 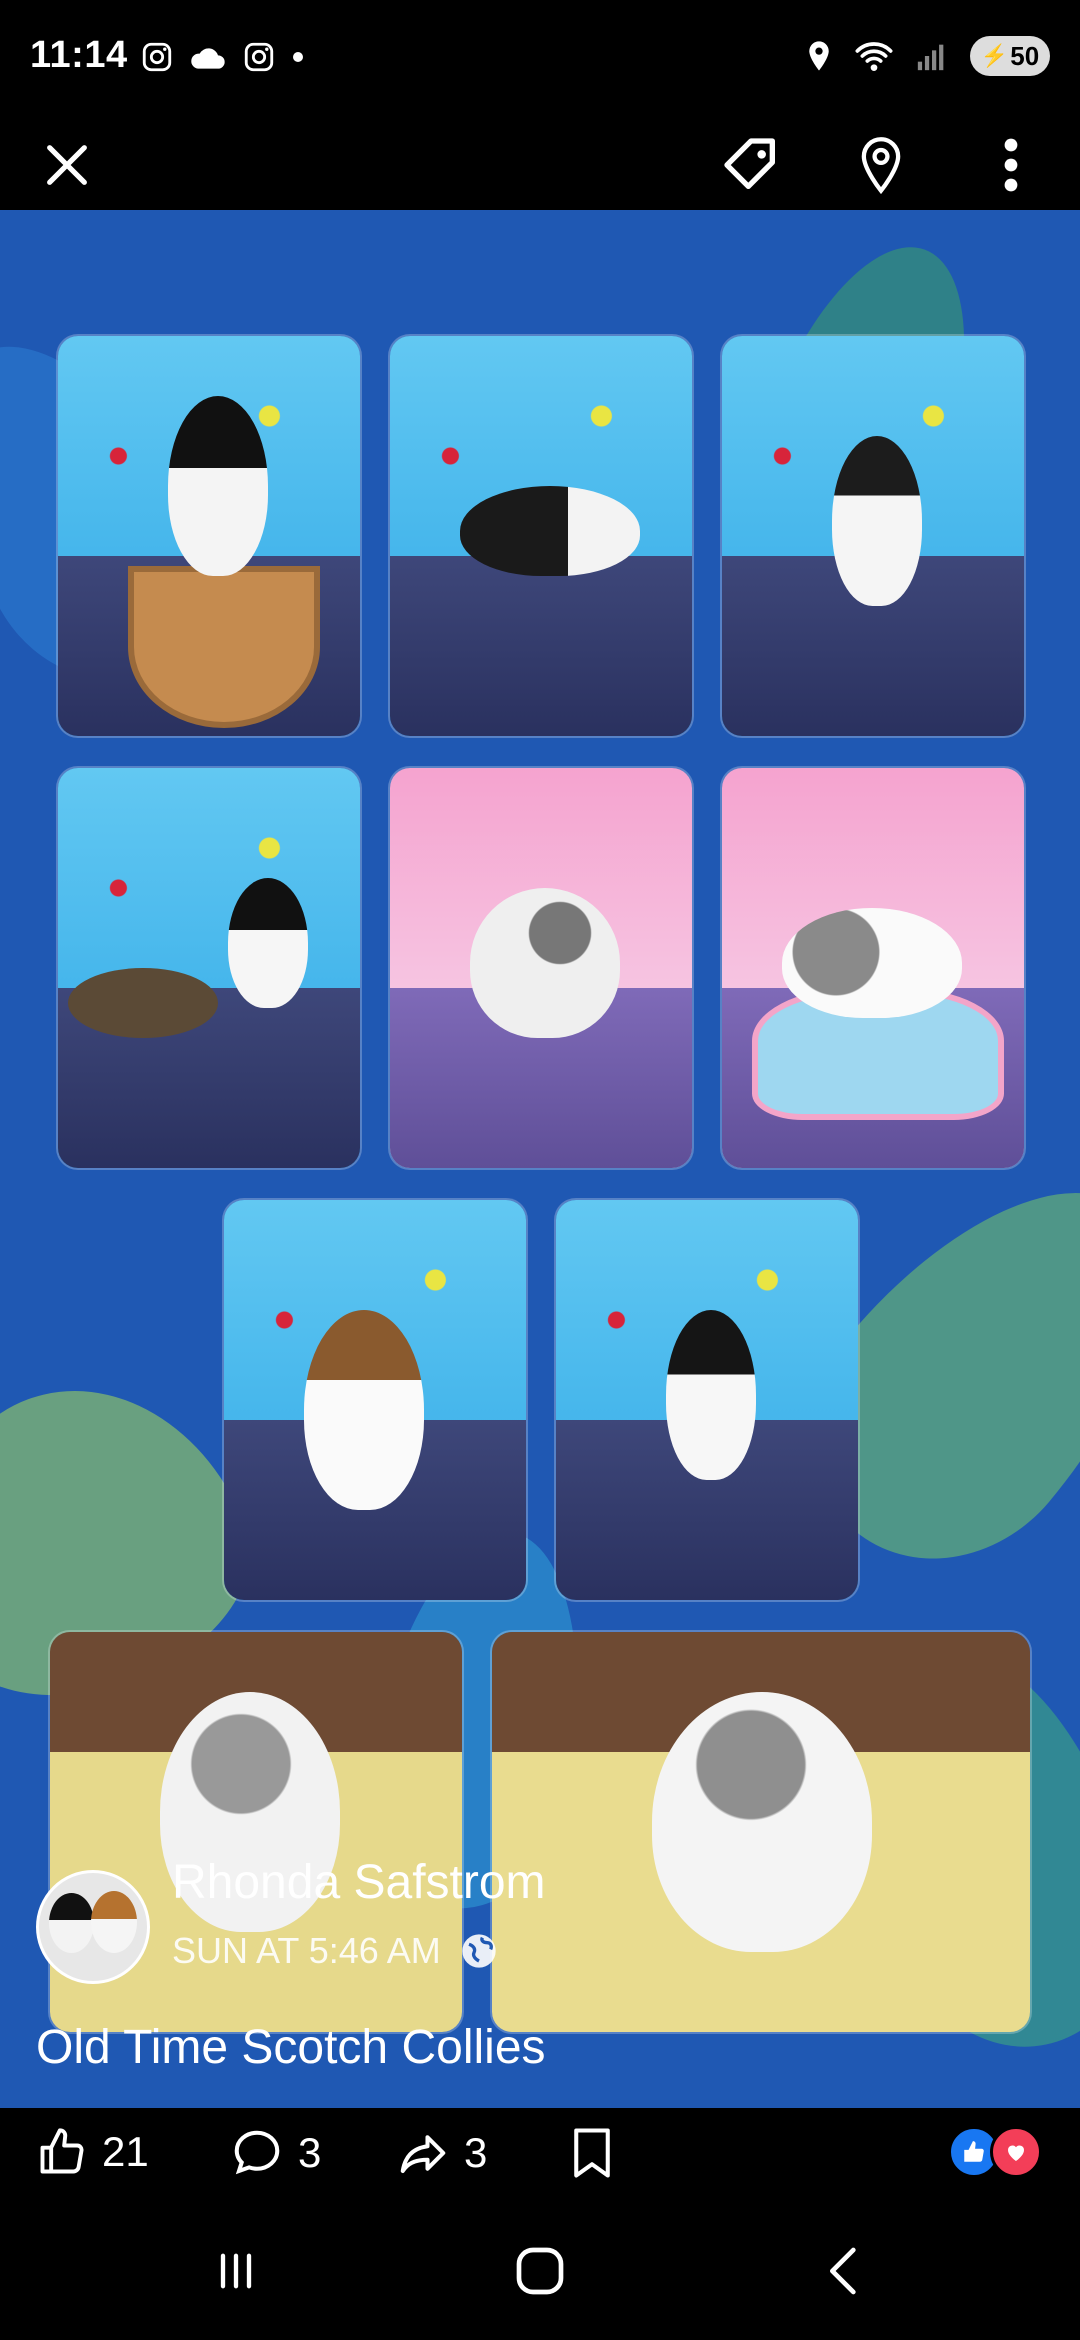 What do you see at coordinates (1025, 55) in the screenshot?
I see `battery-level: 50` at bounding box center [1025, 55].